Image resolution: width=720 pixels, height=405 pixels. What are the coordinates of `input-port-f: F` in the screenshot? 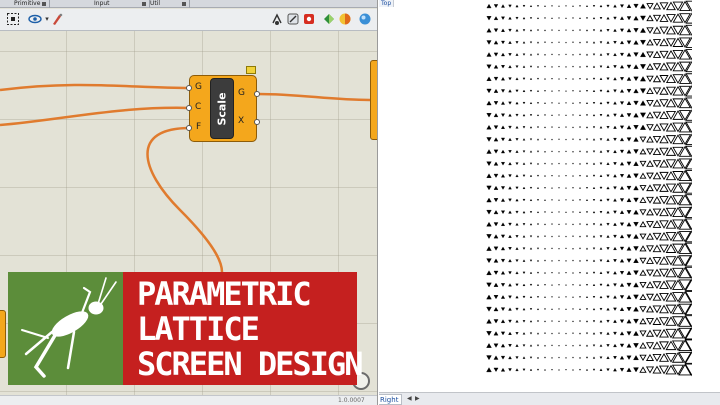 It's located at (198, 127).